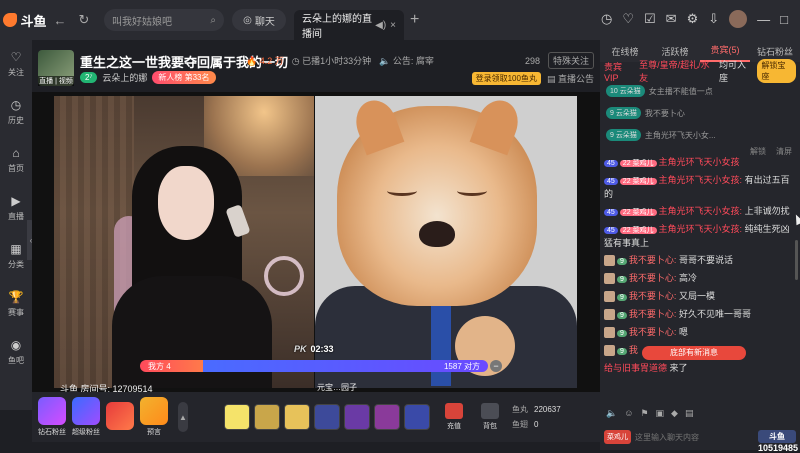 The width and height of the screenshot is (800, 453). I want to click on shiba-right-ear, so click(497, 126).